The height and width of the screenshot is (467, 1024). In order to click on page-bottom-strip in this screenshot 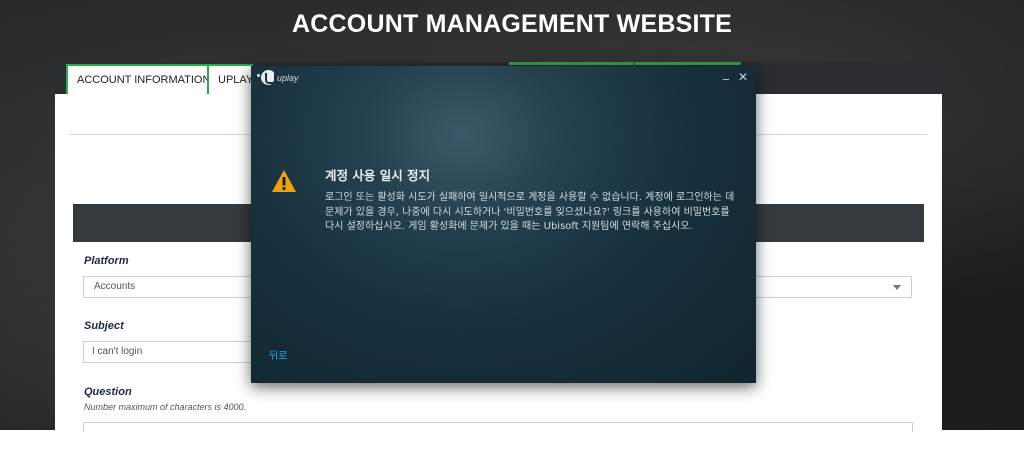, I will do `click(512, 448)`.